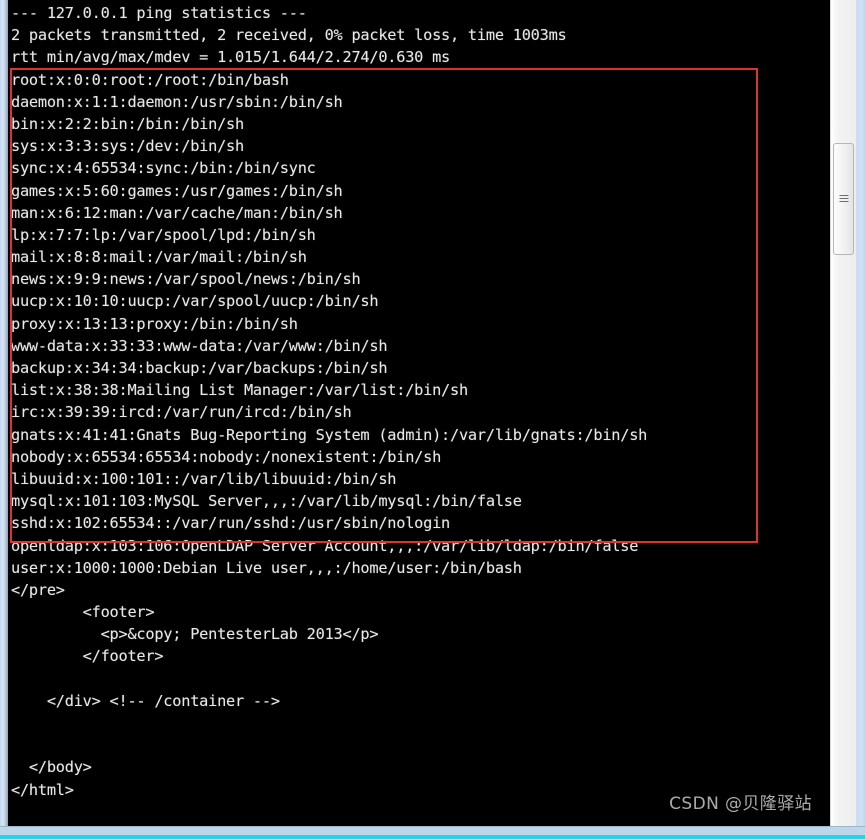 The height and width of the screenshot is (839, 865). What do you see at coordinates (127, 123) in the screenshot?
I see `console-line: bin:x:2:2:bin:/bin:/bin/sh` at bounding box center [127, 123].